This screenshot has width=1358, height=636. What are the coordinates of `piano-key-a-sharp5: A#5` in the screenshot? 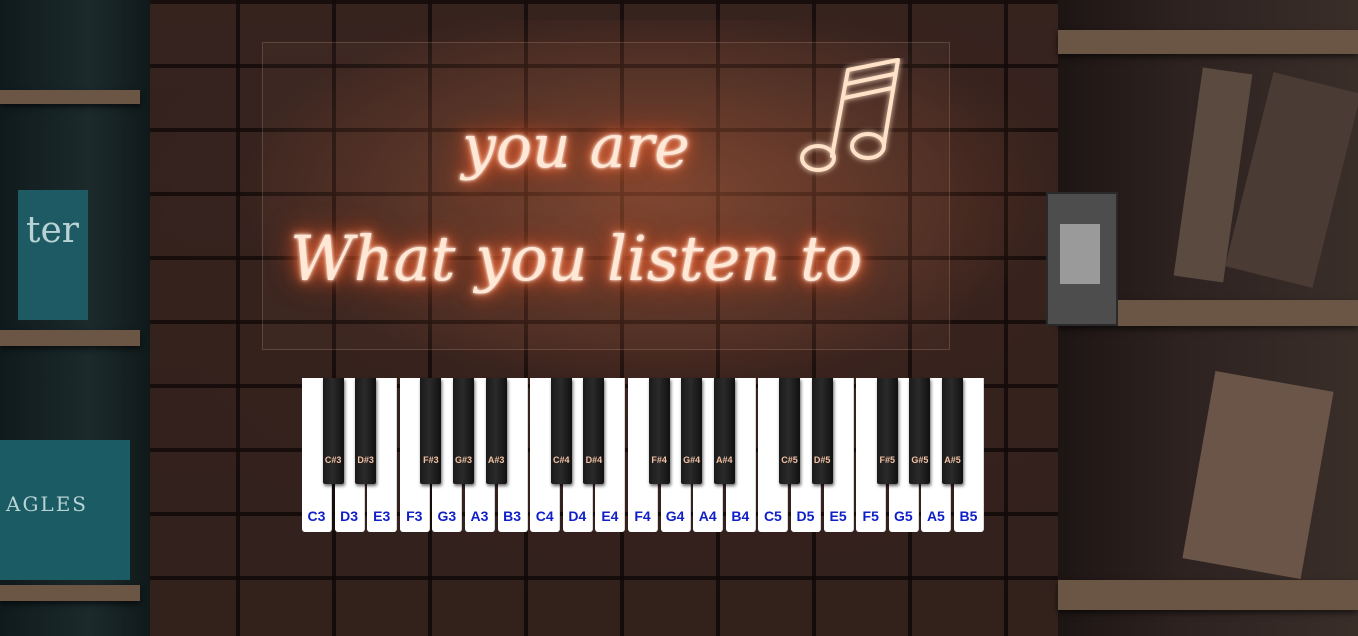 It's located at (952, 431).